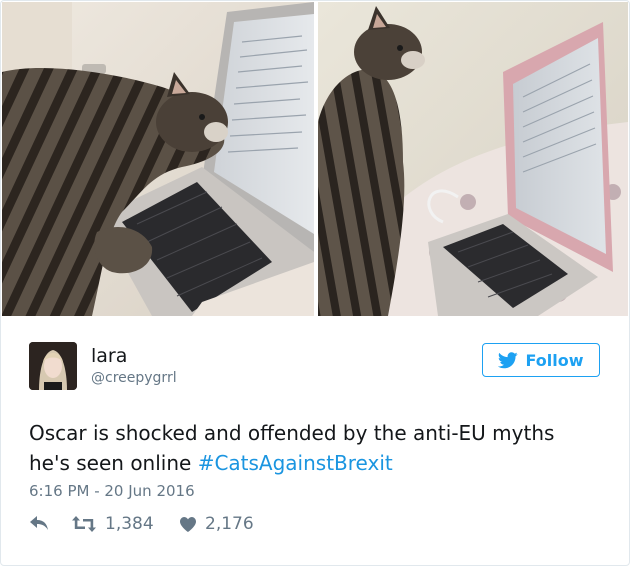  I want to click on retweet-button: 1,384, so click(112, 524).